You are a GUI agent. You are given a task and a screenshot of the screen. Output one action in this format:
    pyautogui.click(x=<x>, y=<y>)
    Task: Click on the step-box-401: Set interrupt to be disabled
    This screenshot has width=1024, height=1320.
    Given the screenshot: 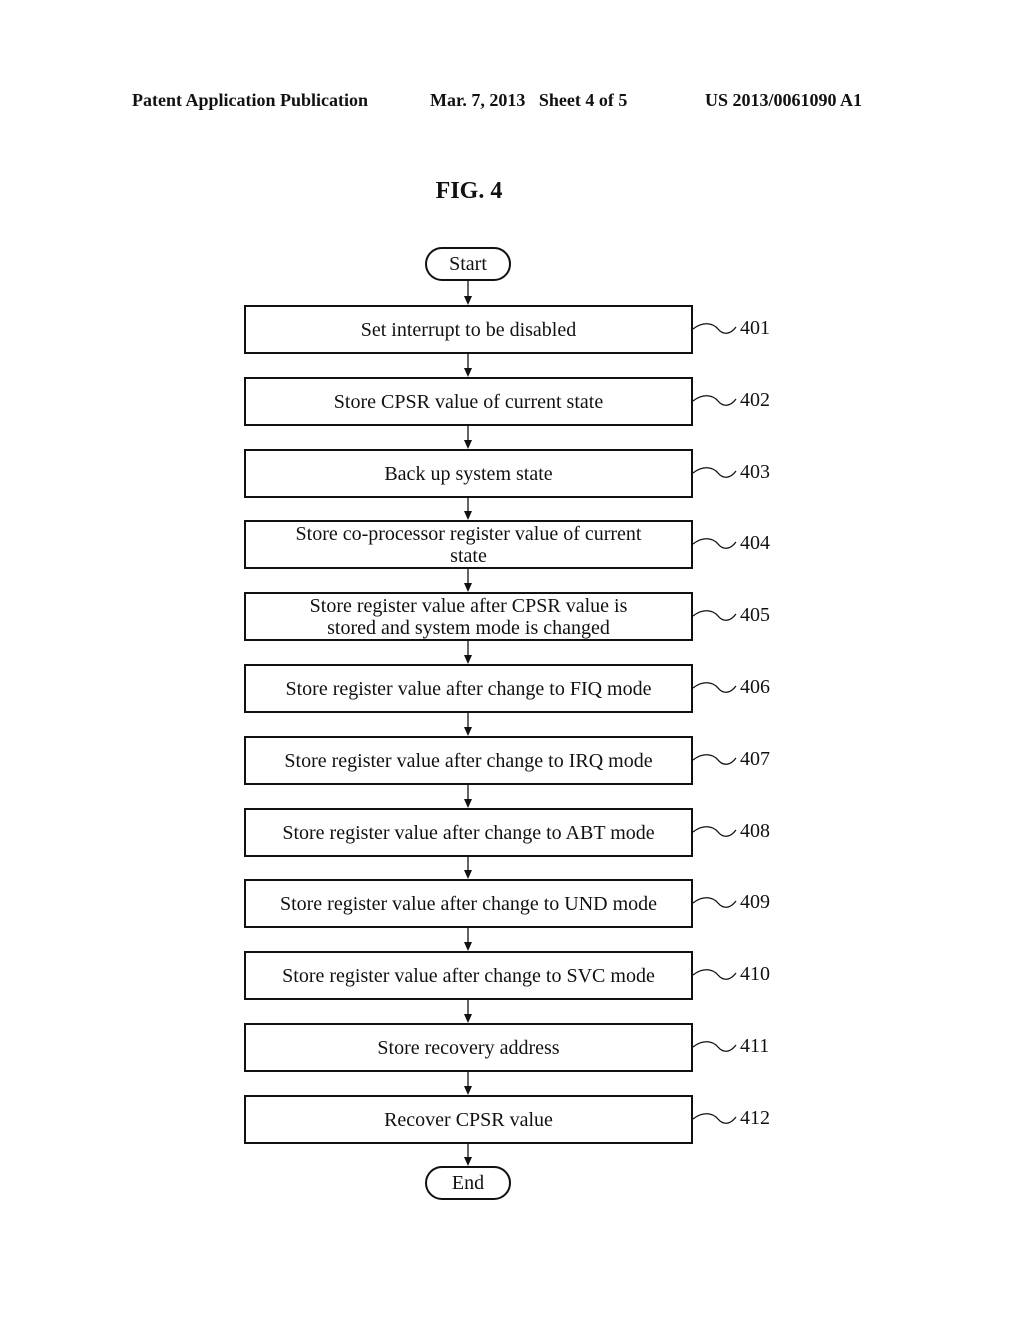 What is the action you would take?
    pyautogui.click(x=468, y=329)
    